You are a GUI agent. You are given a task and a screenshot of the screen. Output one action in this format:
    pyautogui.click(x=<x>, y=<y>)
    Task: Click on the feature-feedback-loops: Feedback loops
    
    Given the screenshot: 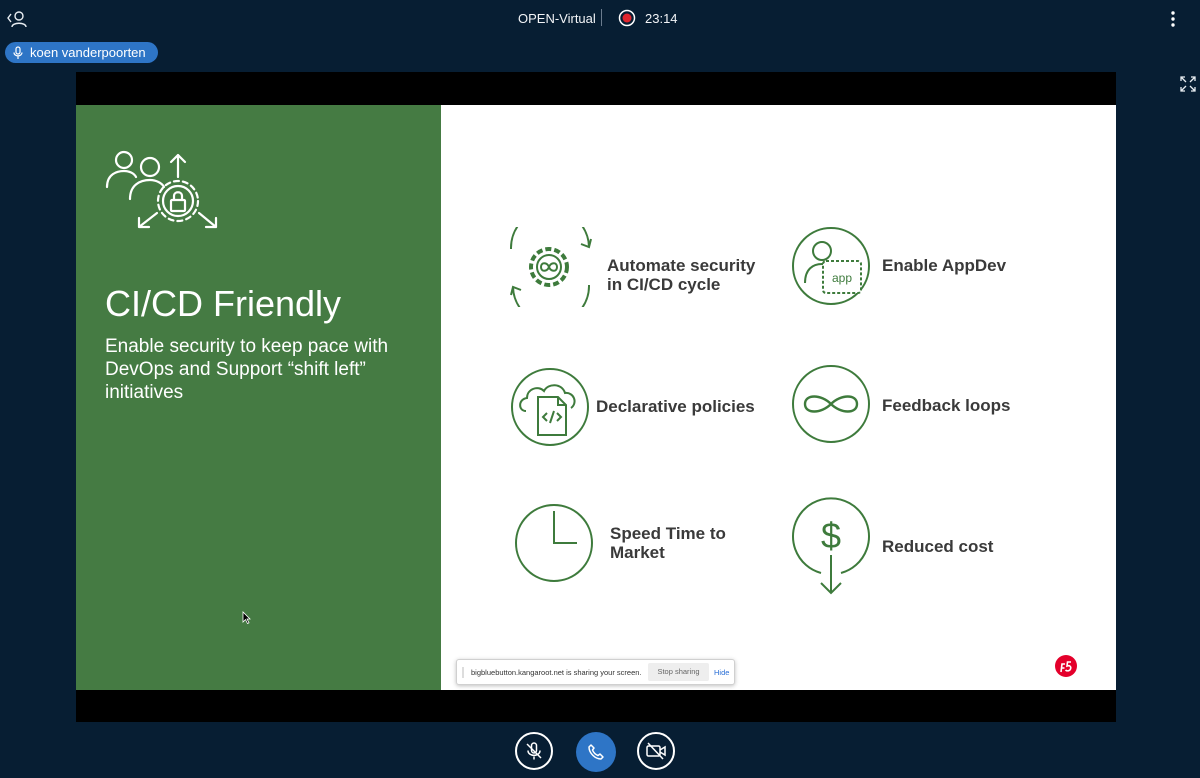 What is the action you would take?
    pyautogui.click(x=921, y=405)
    